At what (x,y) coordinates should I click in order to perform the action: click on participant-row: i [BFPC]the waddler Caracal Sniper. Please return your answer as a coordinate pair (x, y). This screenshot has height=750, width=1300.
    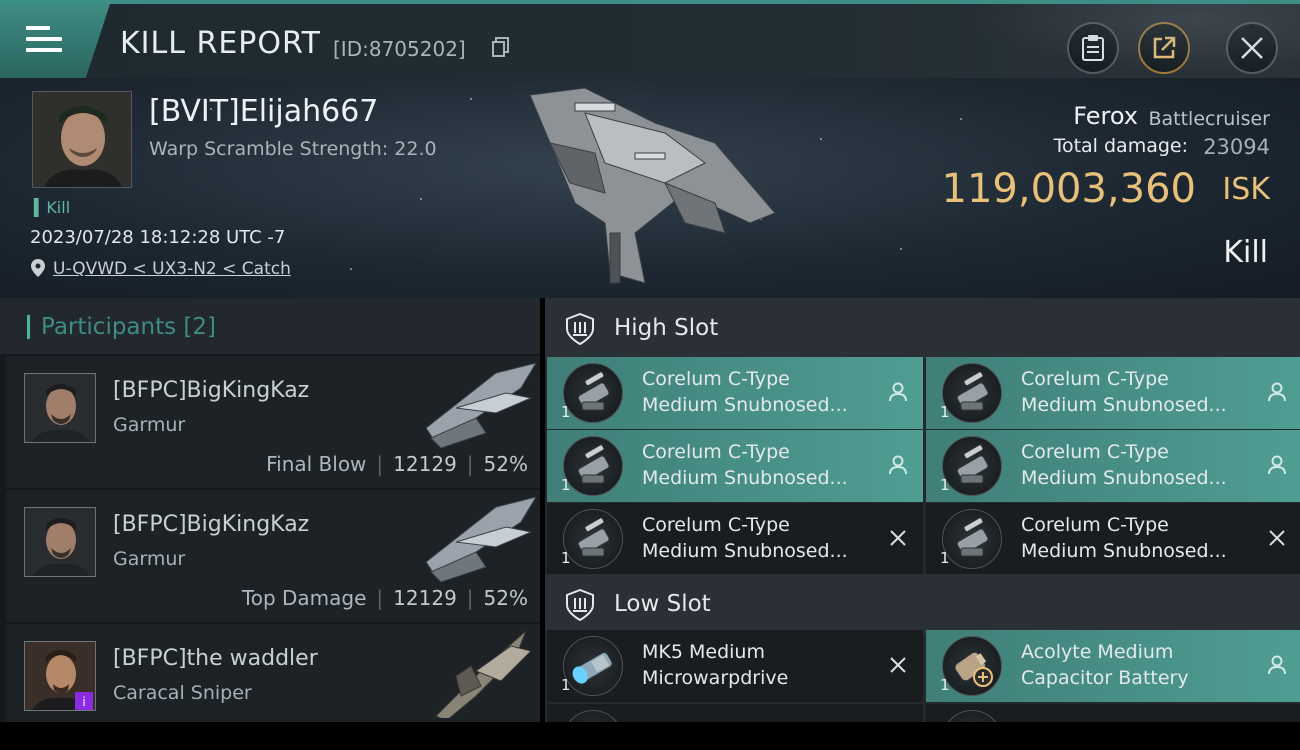
    Looking at the image, I should click on (273, 673).